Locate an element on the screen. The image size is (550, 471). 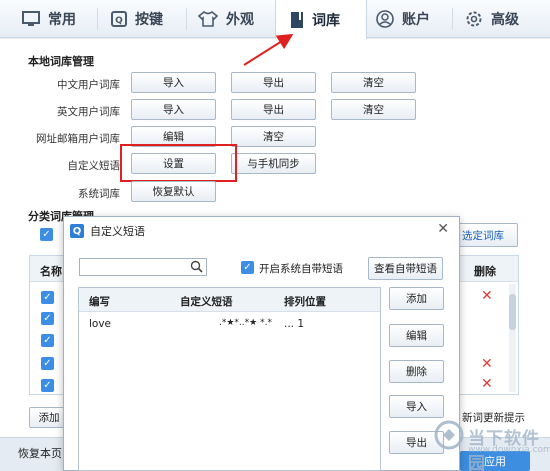
watermark-logo-icon is located at coordinates (449, 435).